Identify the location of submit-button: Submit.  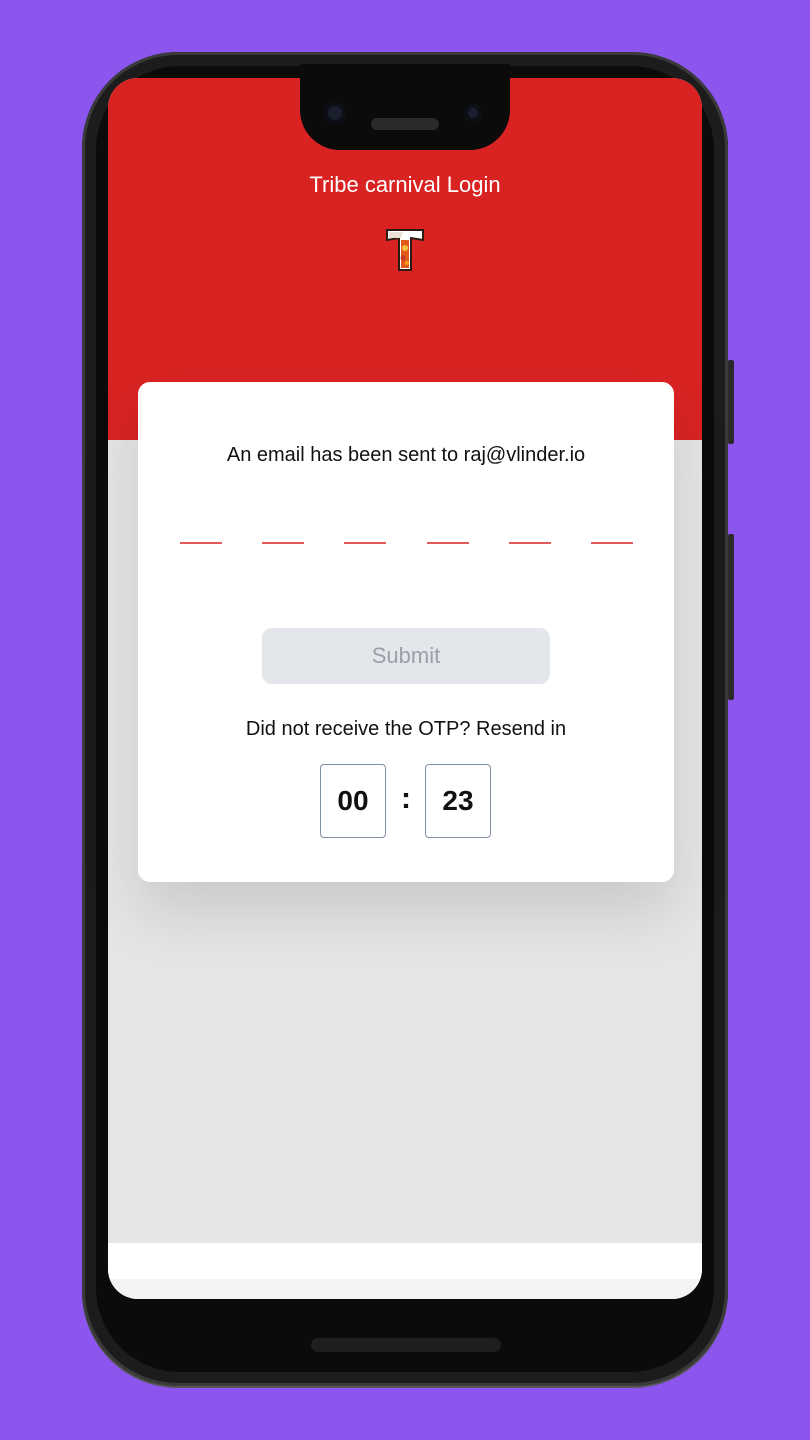
(406, 656).